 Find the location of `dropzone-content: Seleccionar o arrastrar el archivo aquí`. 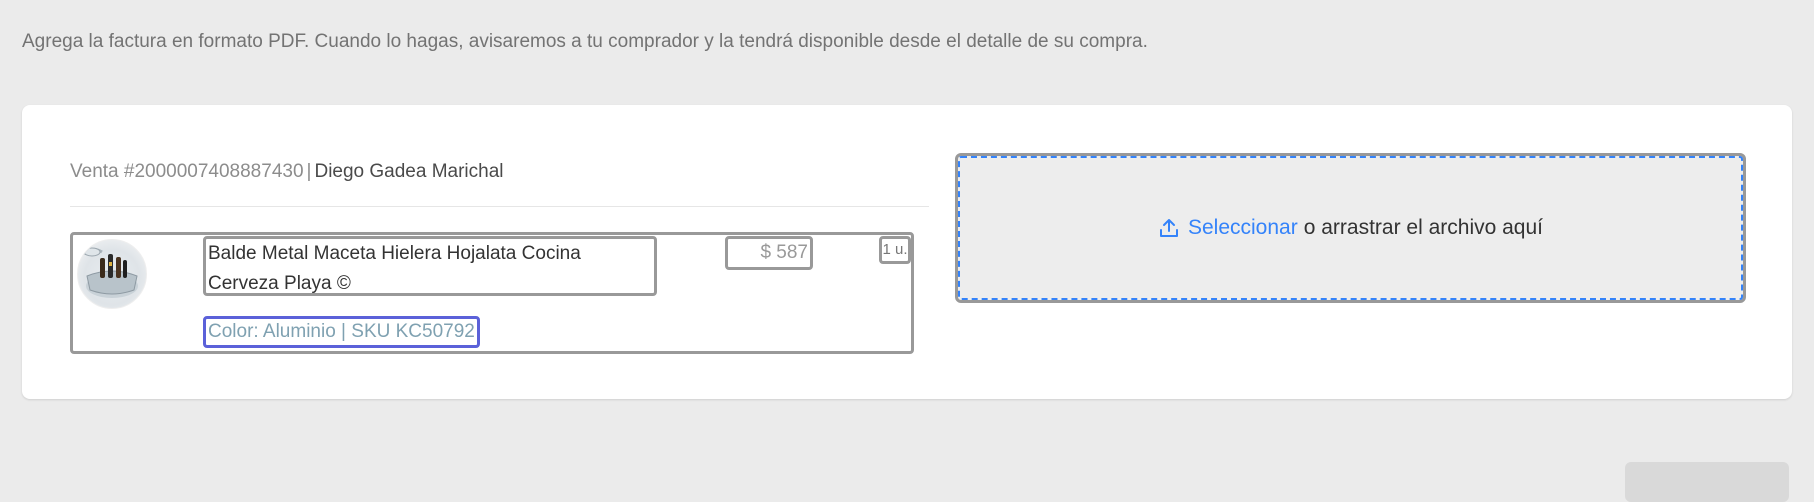

dropzone-content: Seleccionar o arrastrar el archivo aquí is located at coordinates (1350, 228).